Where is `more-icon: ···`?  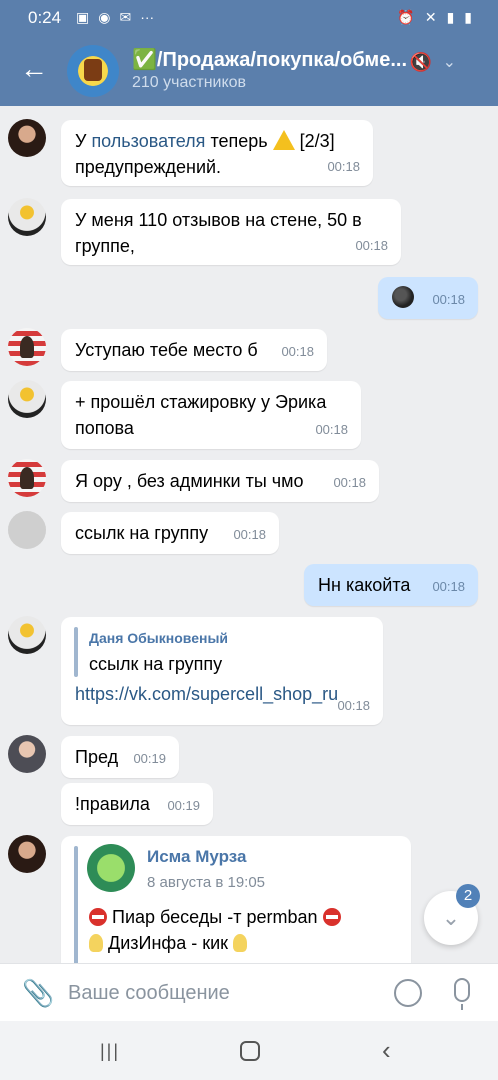
more-icon: ··· is located at coordinates (147, 17).